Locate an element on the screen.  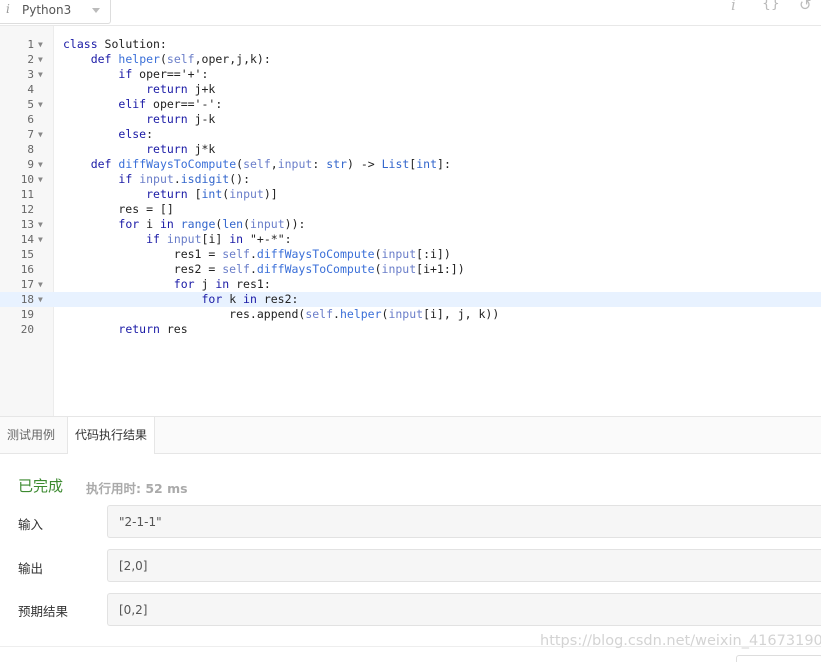
line-number: 8 is located at coordinates (30, 149).